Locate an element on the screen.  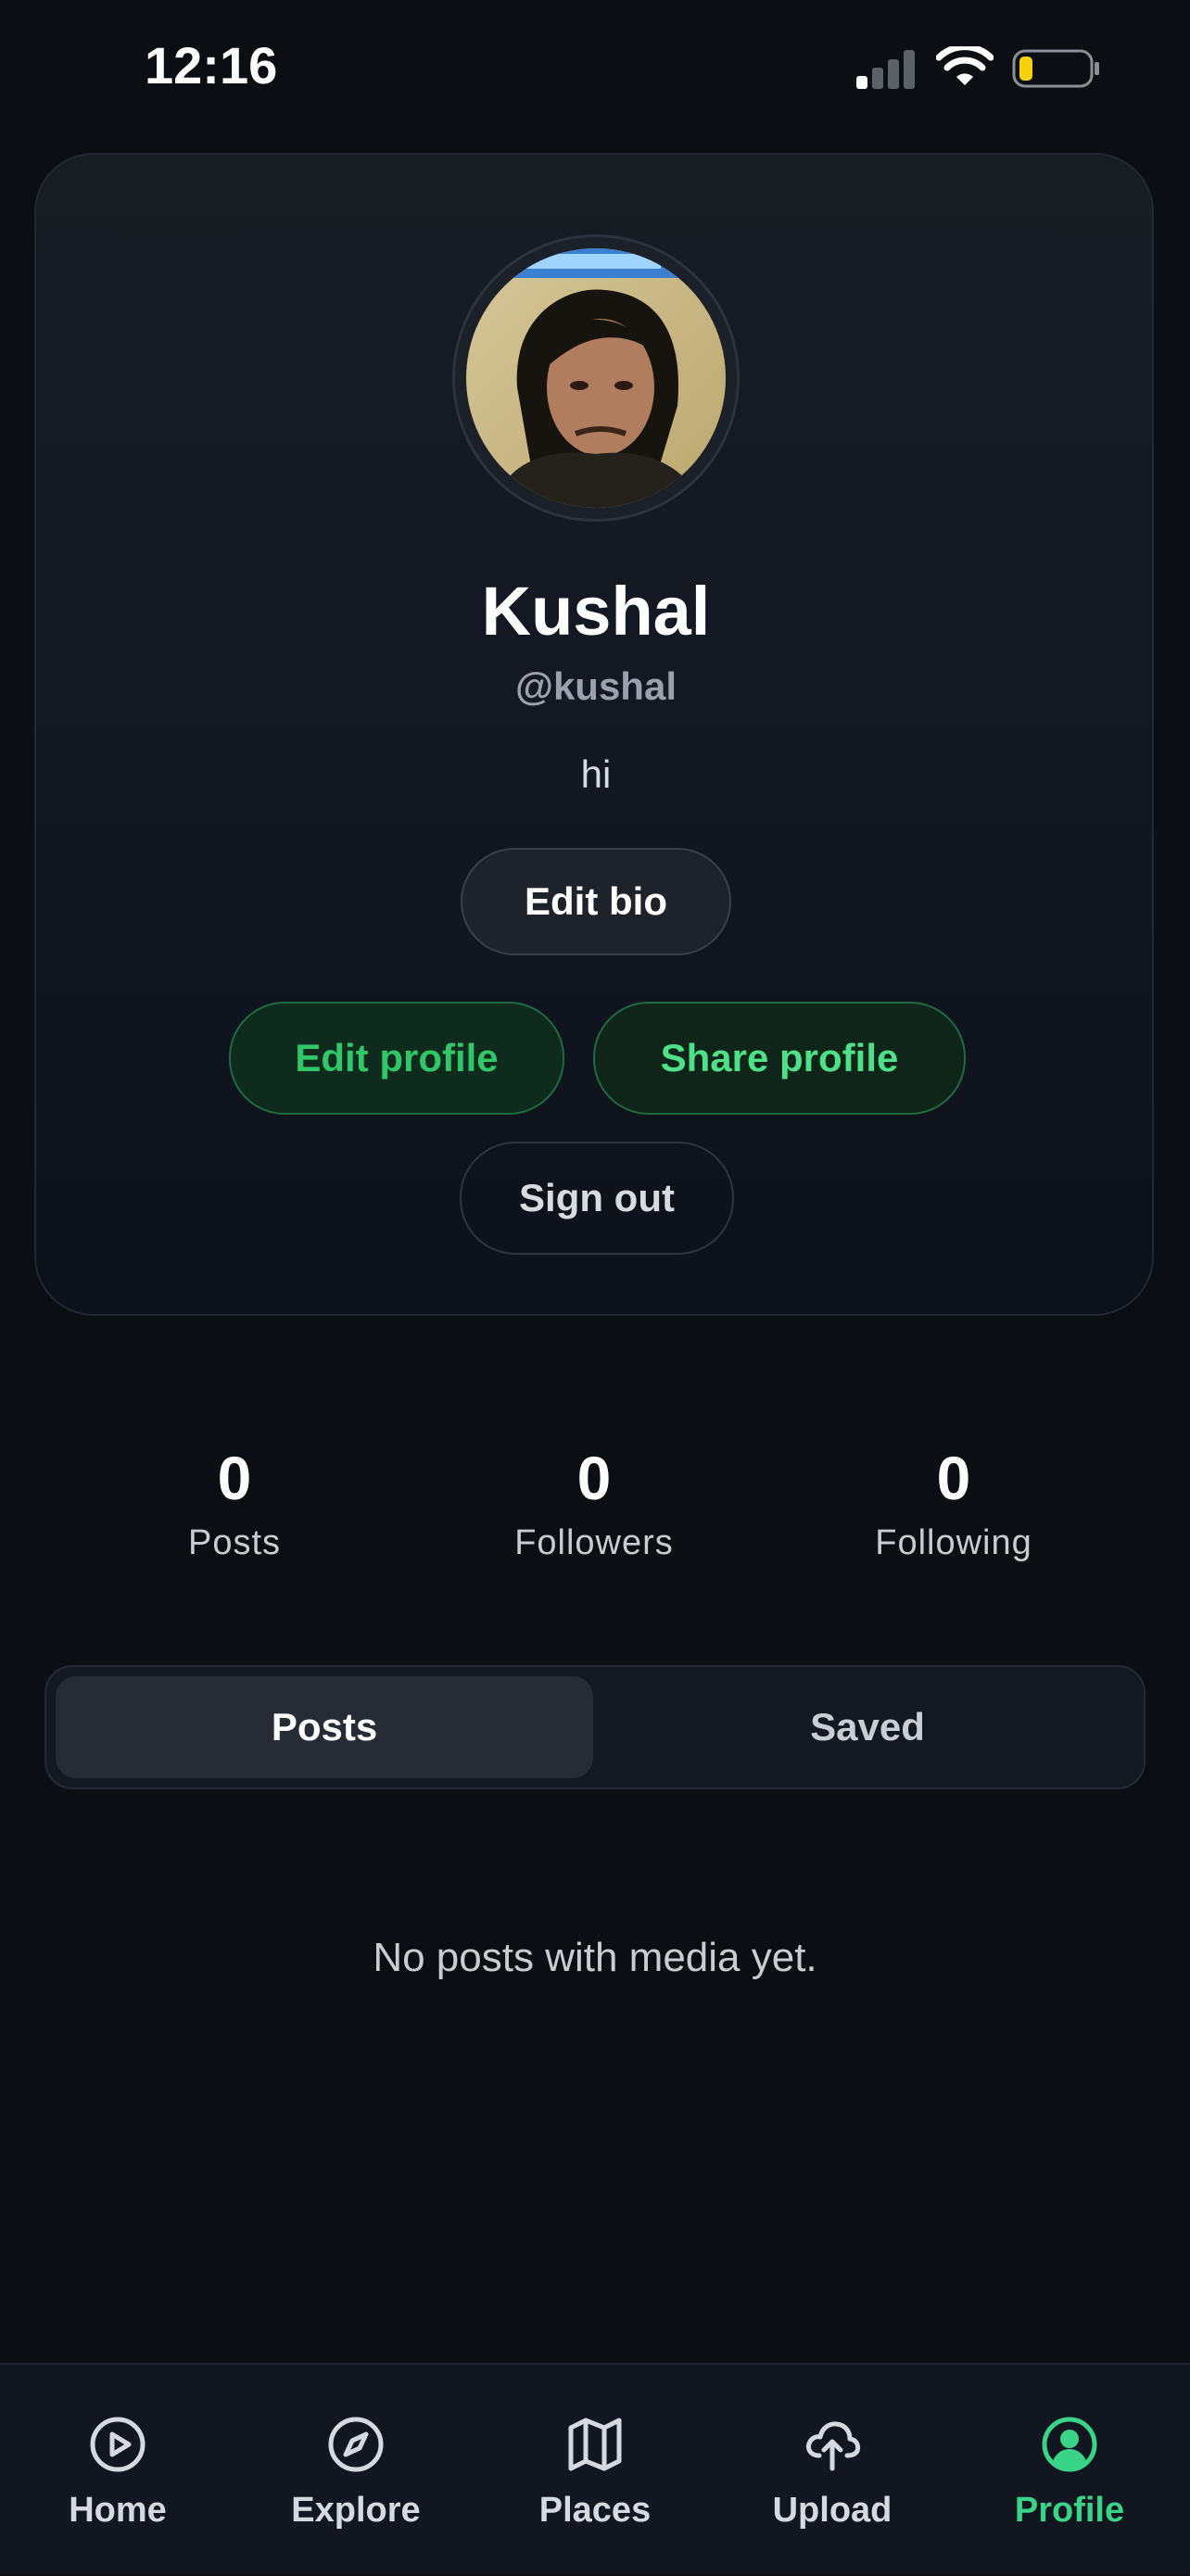
map-icon is located at coordinates (595, 2444).